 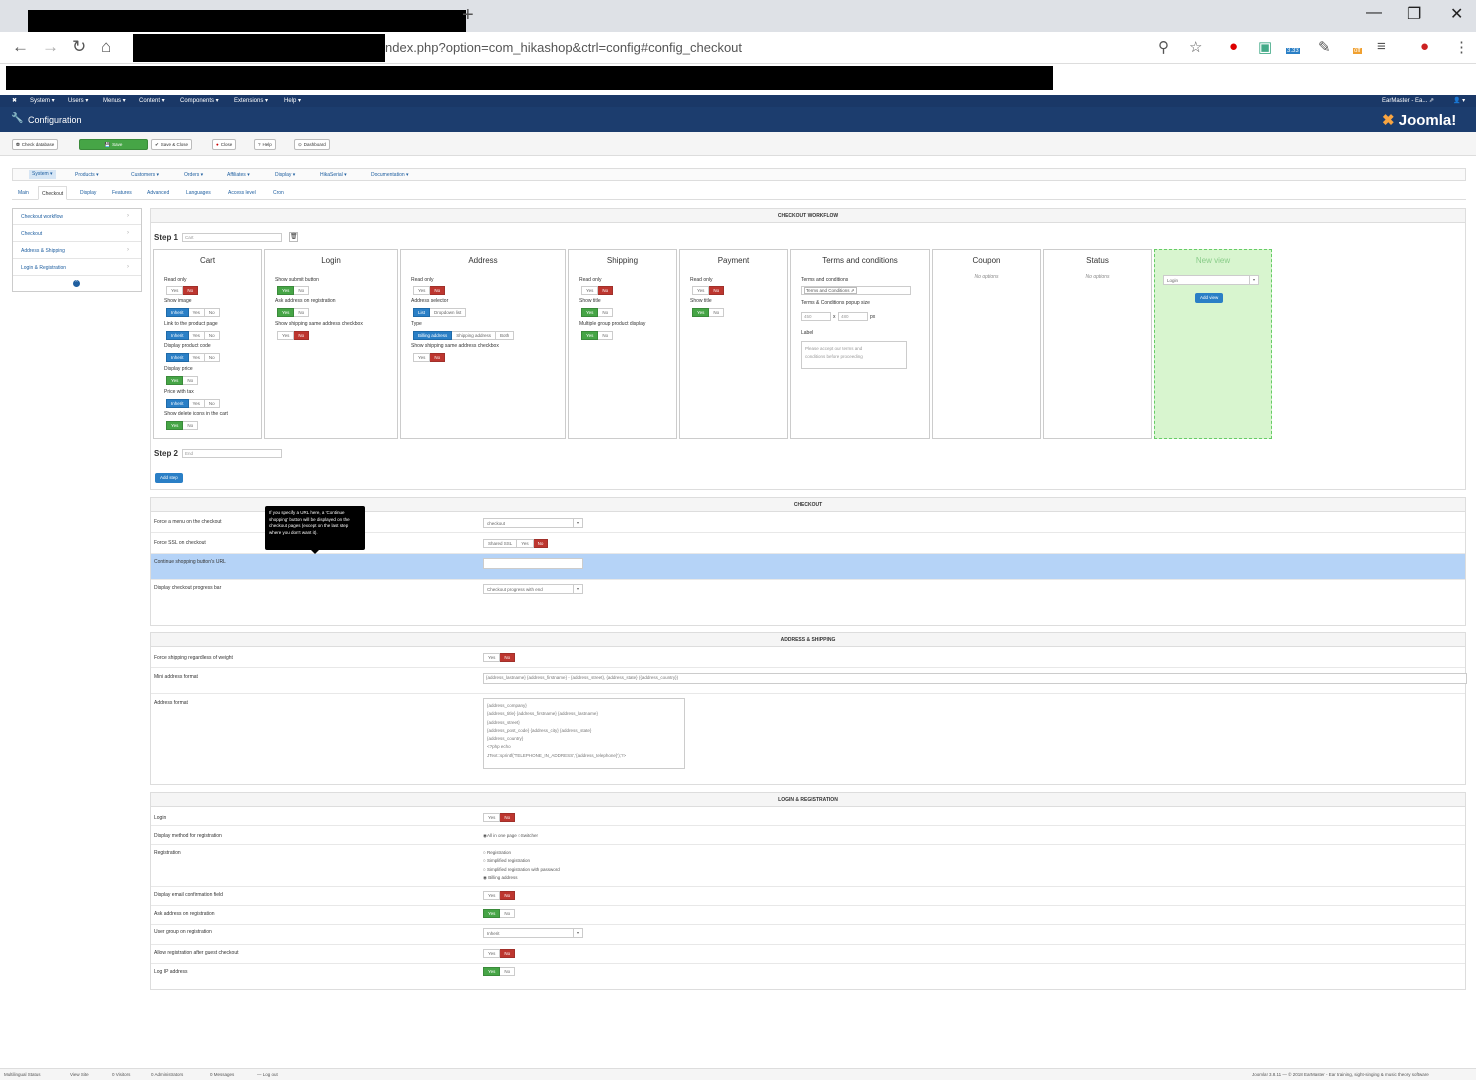 What do you see at coordinates (1211, 280) in the screenshot?
I see `new-view-select: Login ▾` at bounding box center [1211, 280].